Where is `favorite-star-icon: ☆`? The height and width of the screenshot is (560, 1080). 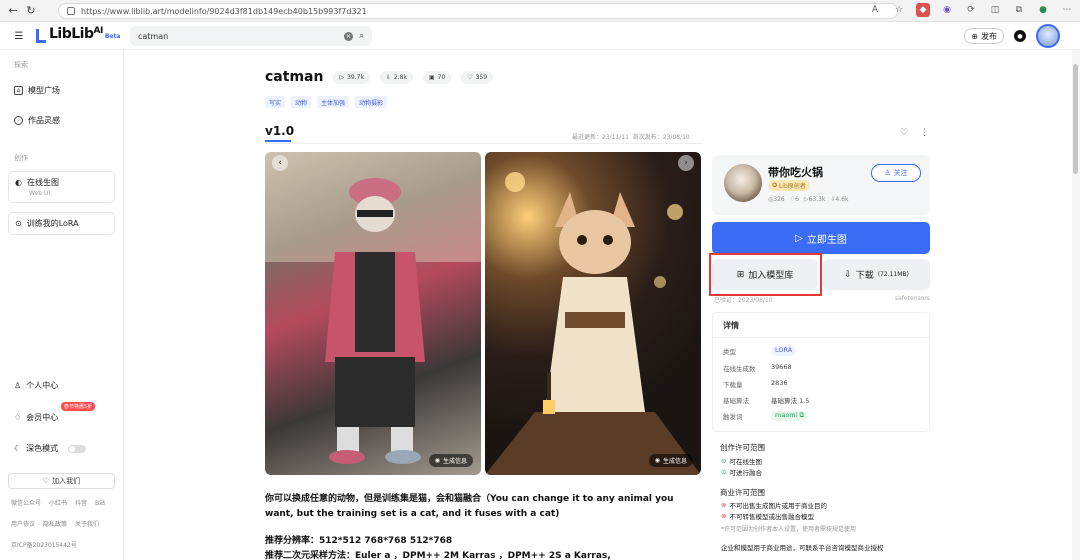
favorite-star-icon: ☆ is located at coordinates (899, 10).